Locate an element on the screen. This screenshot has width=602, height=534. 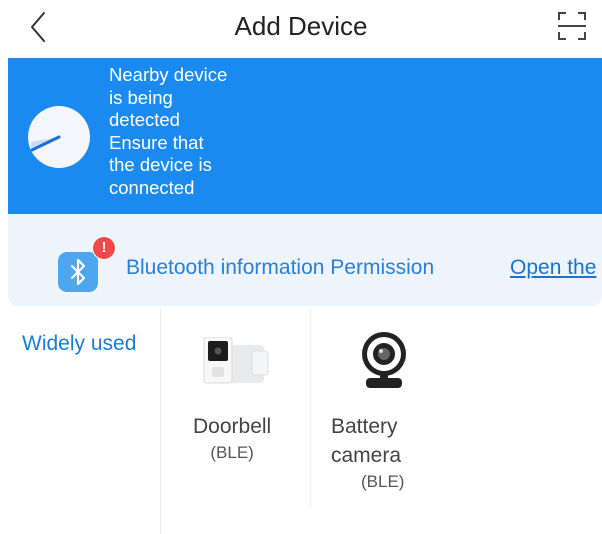
device-name-line: camera is located at coordinates (366, 455).